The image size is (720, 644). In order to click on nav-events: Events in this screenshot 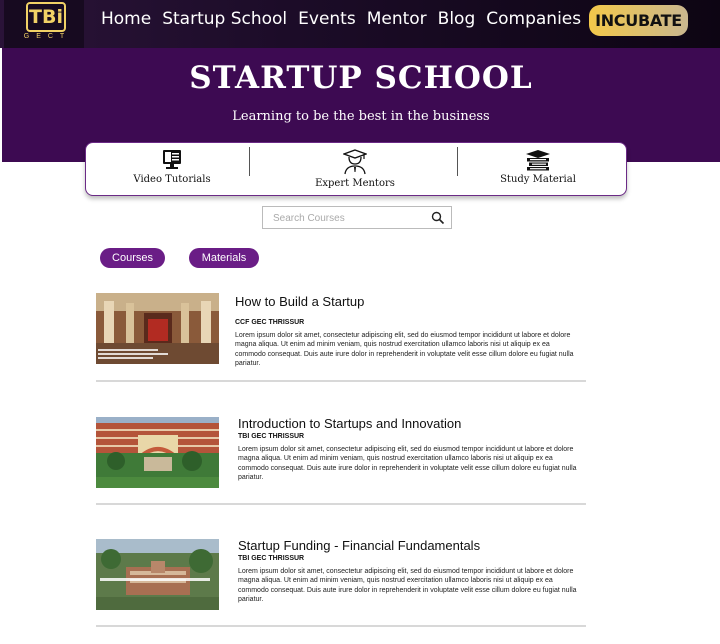, I will do `click(327, 19)`.